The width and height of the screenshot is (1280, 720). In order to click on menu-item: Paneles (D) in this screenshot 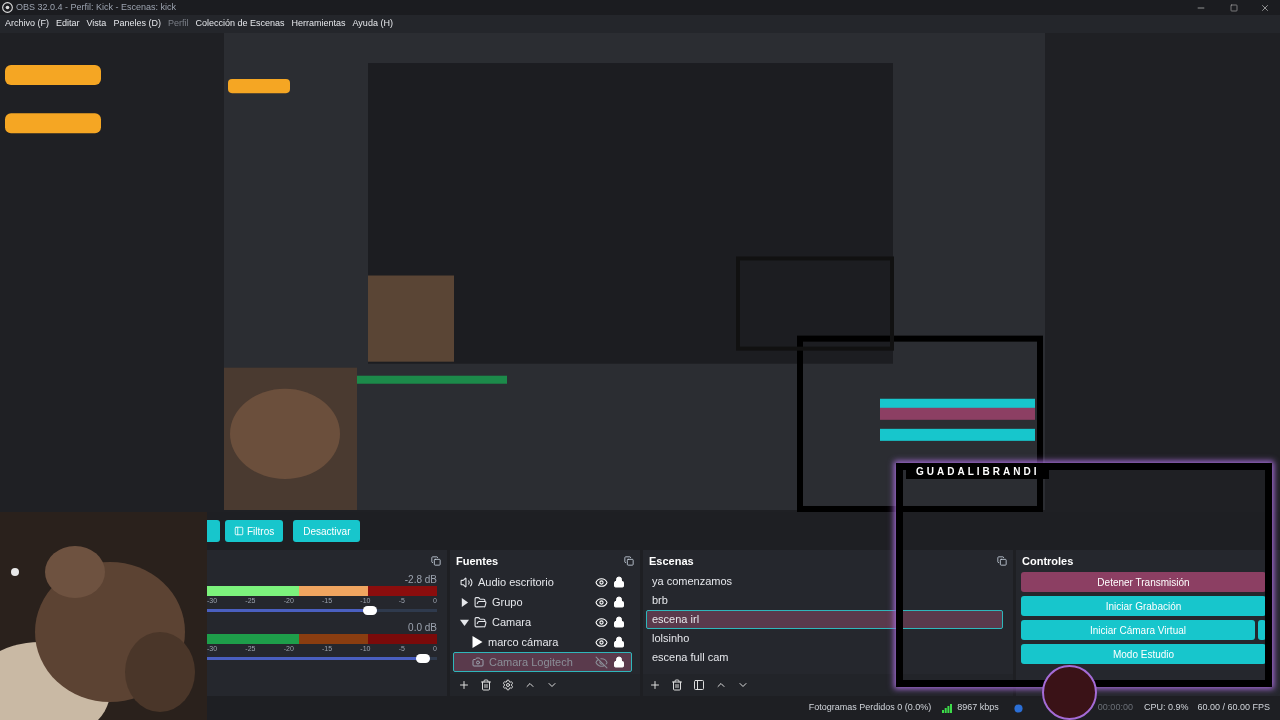, I will do `click(137, 24)`.